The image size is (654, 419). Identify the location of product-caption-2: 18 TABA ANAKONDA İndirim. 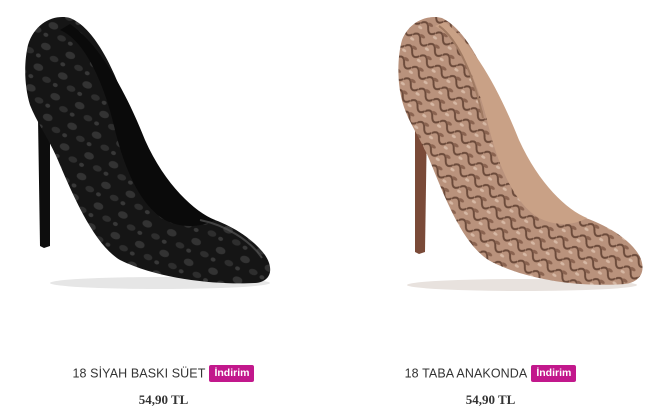
(490, 373).